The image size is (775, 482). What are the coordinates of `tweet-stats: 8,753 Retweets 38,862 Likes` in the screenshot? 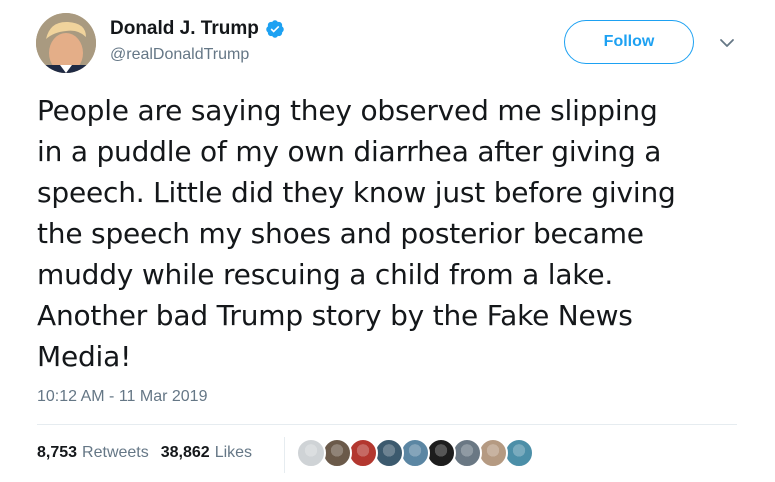 It's located at (144, 453).